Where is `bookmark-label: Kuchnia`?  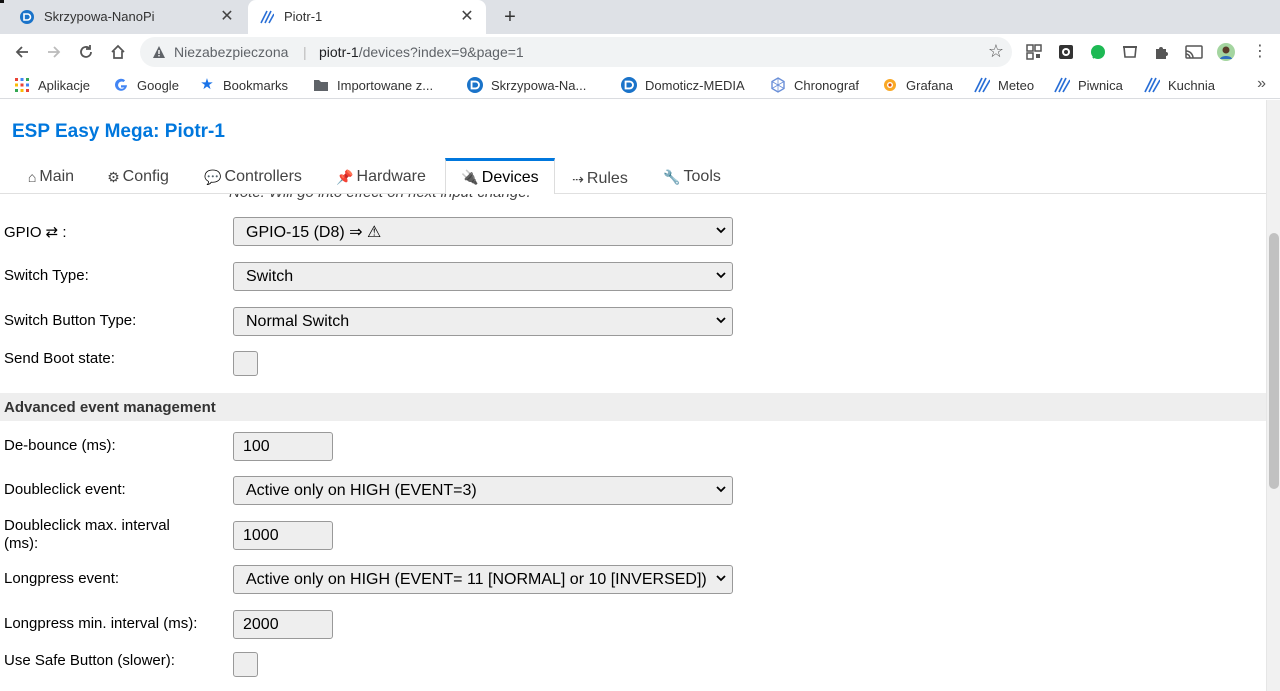
bookmark-label: Kuchnia is located at coordinates (1191, 85).